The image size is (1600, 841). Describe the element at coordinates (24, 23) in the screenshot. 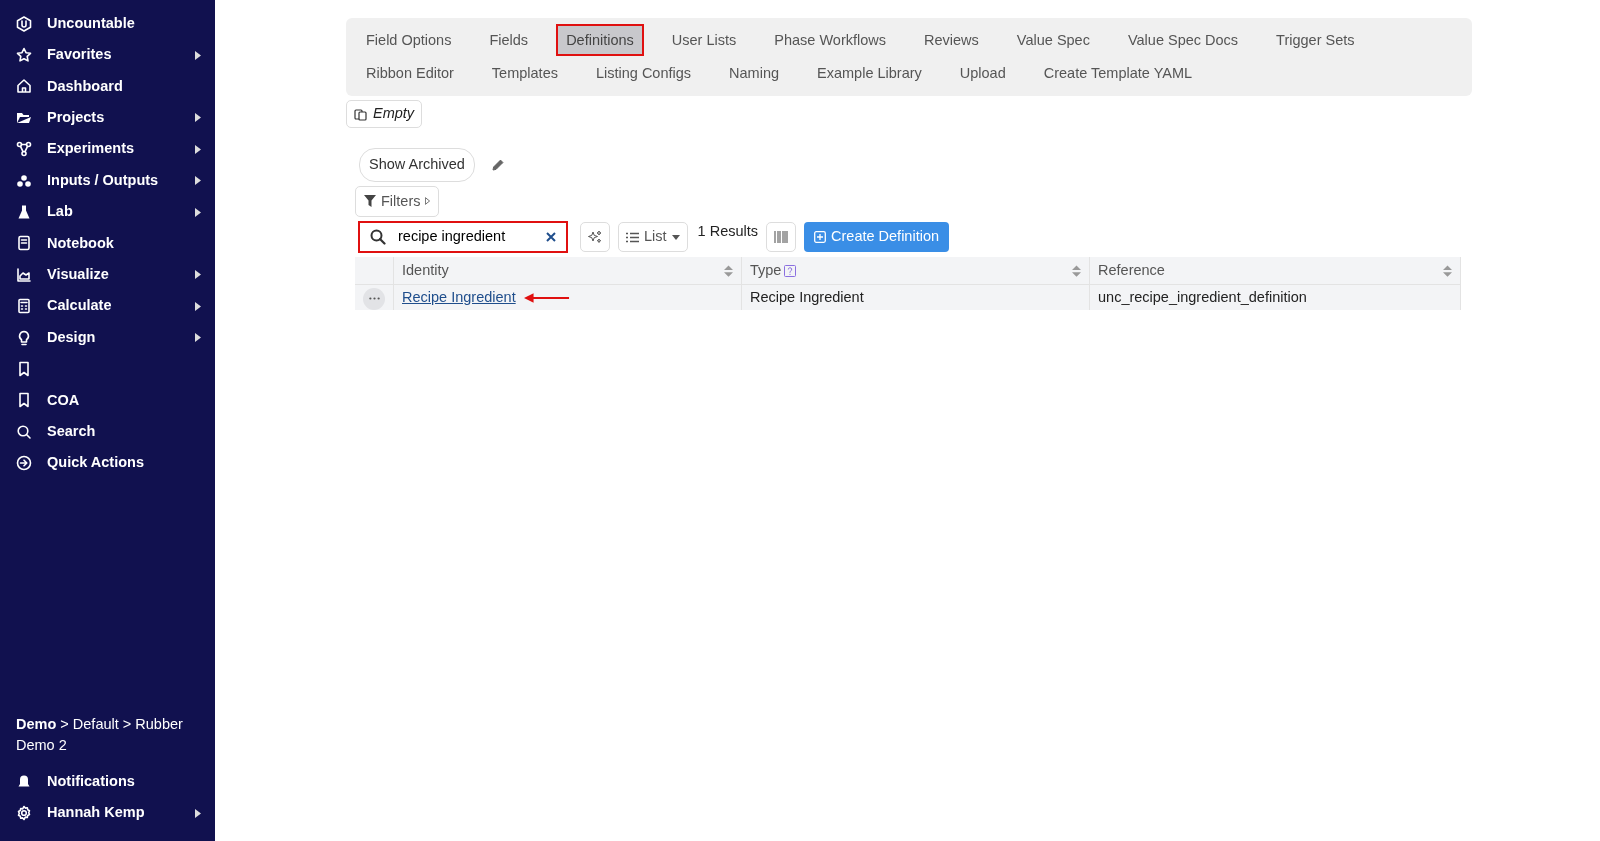

I see `hexagon-logo-icon` at that location.